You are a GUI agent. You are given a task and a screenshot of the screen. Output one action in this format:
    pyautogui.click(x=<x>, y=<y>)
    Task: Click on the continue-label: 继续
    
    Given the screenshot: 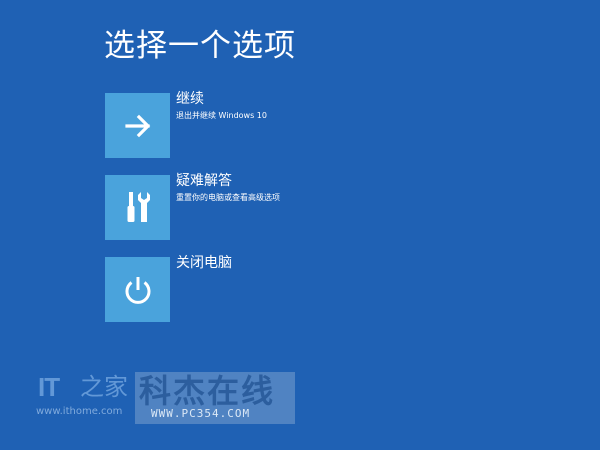 What is the action you would take?
    pyautogui.click(x=190, y=99)
    